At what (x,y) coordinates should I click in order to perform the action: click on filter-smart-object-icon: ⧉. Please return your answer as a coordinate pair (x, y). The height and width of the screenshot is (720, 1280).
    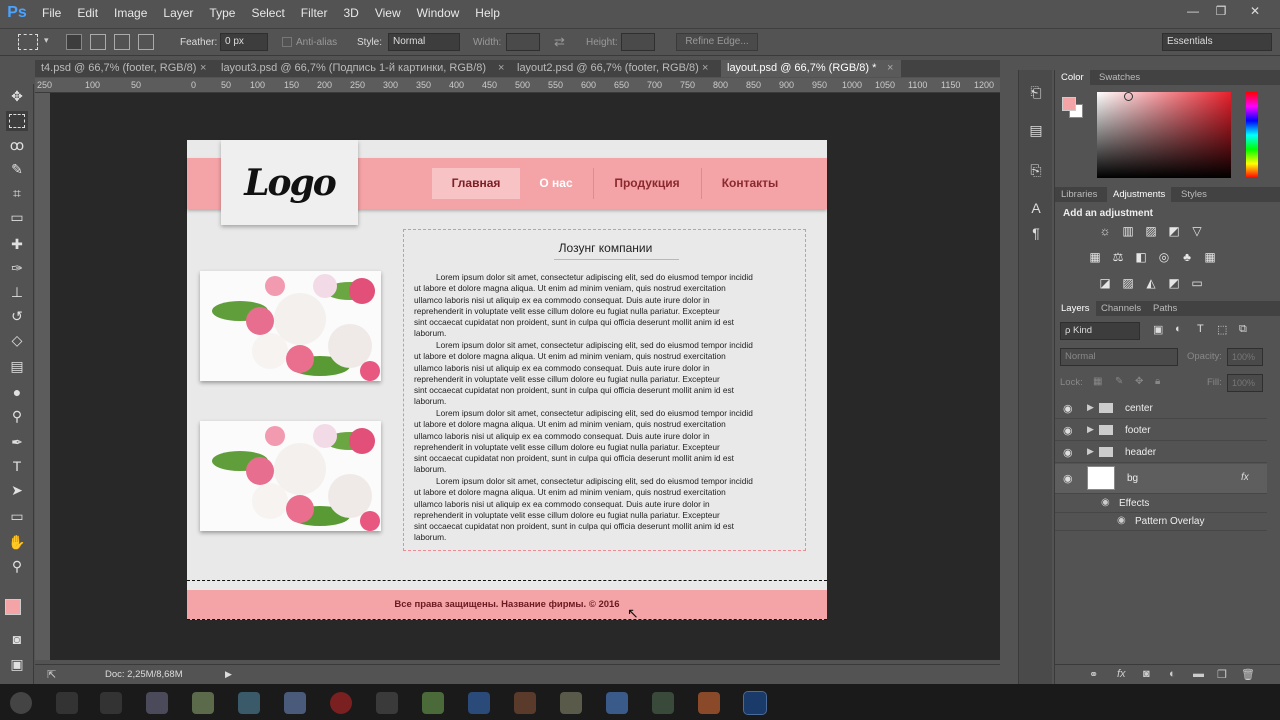
    Looking at the image, I should click on (1243, 329).